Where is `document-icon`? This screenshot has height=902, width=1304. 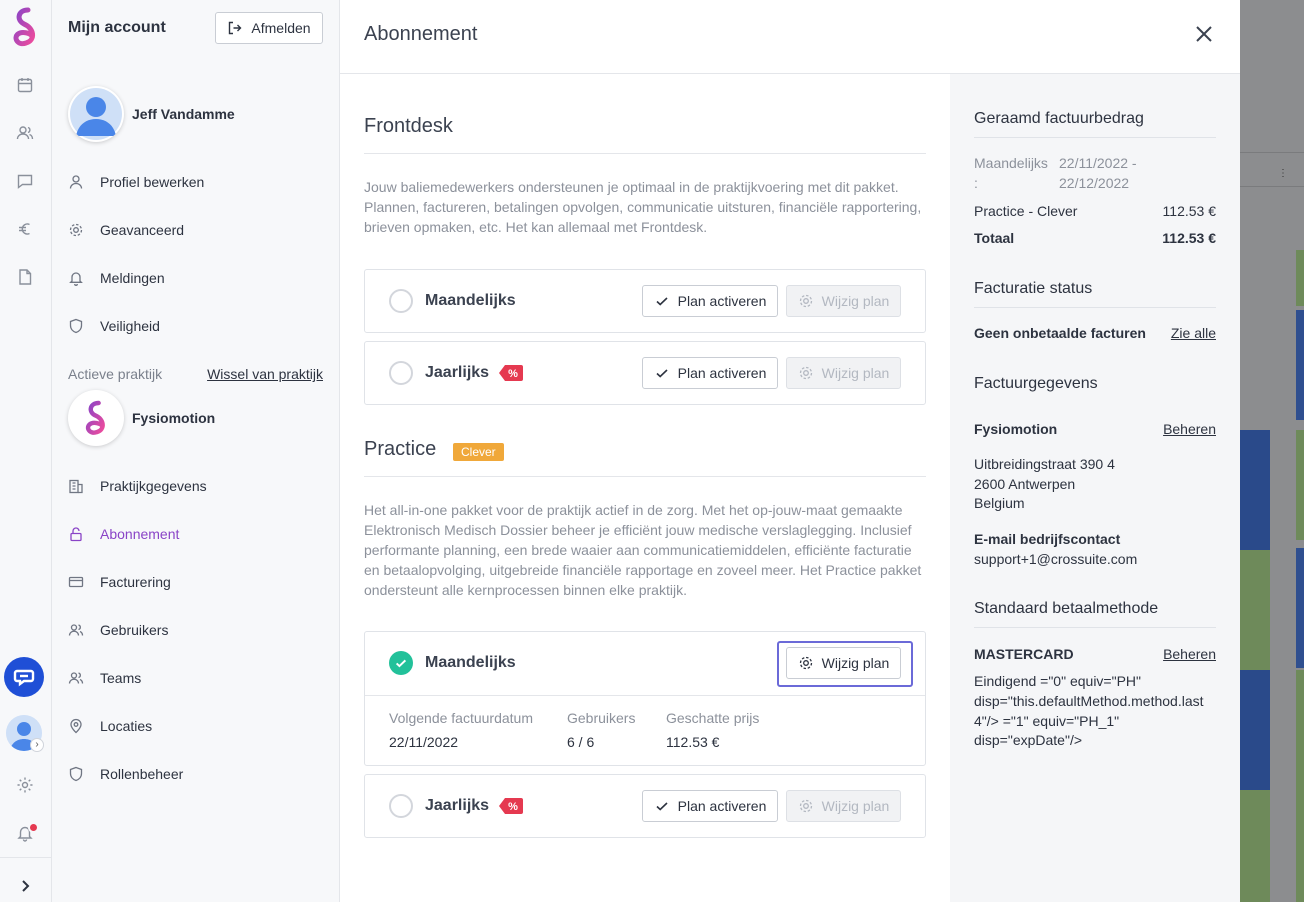
document-icon is located at coordinates (25, 277).